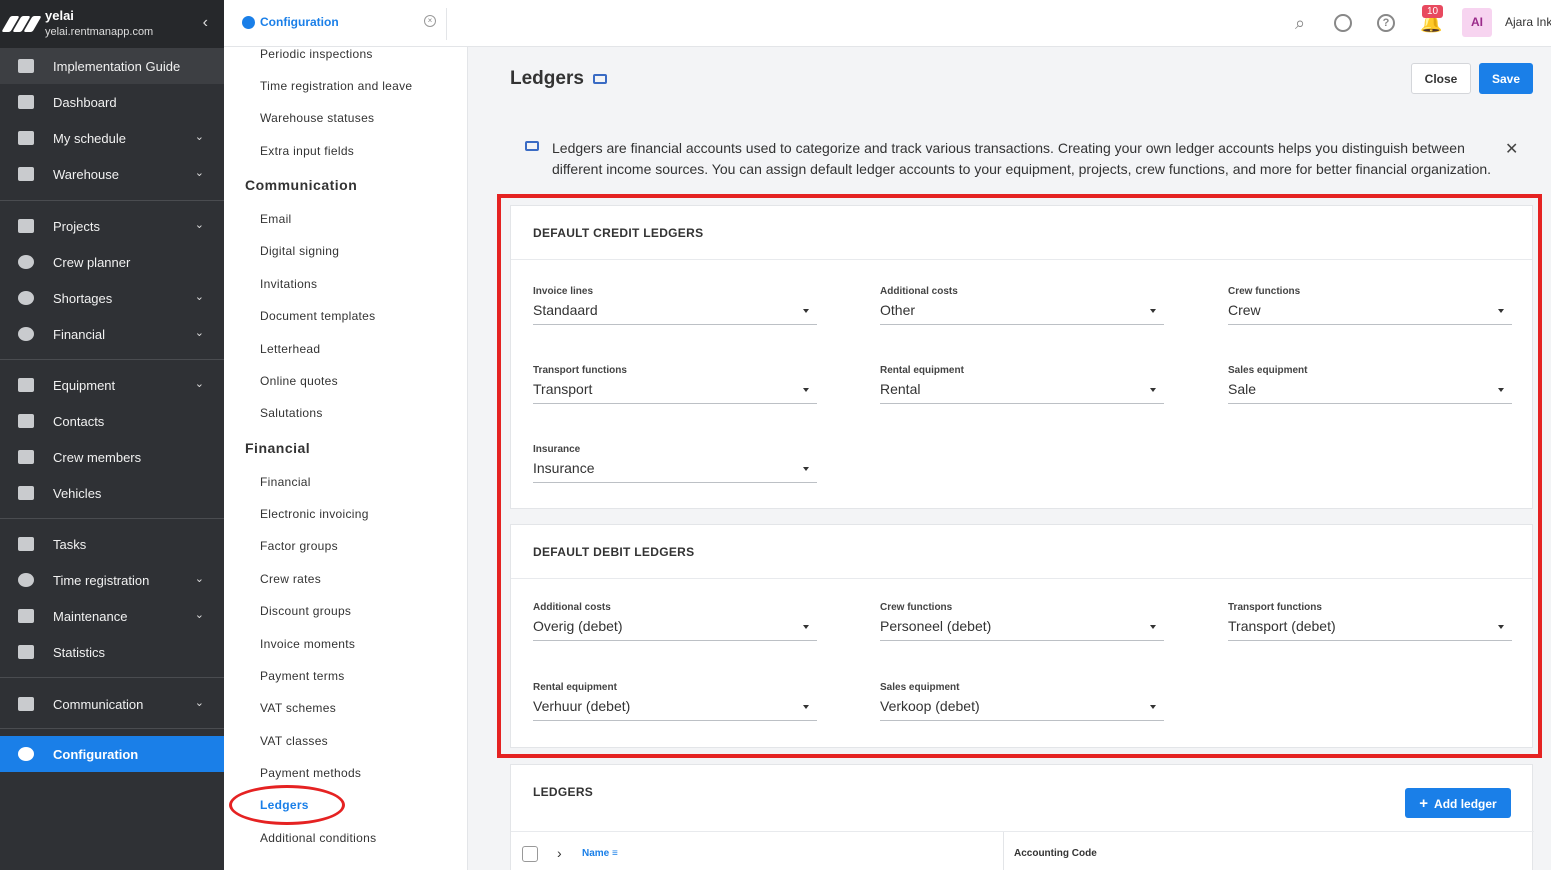  Describe the element at coordinates (317, 118) in the screenshot. I see `config-item-warehouse-statuses: Warehouse statuses` at that location.